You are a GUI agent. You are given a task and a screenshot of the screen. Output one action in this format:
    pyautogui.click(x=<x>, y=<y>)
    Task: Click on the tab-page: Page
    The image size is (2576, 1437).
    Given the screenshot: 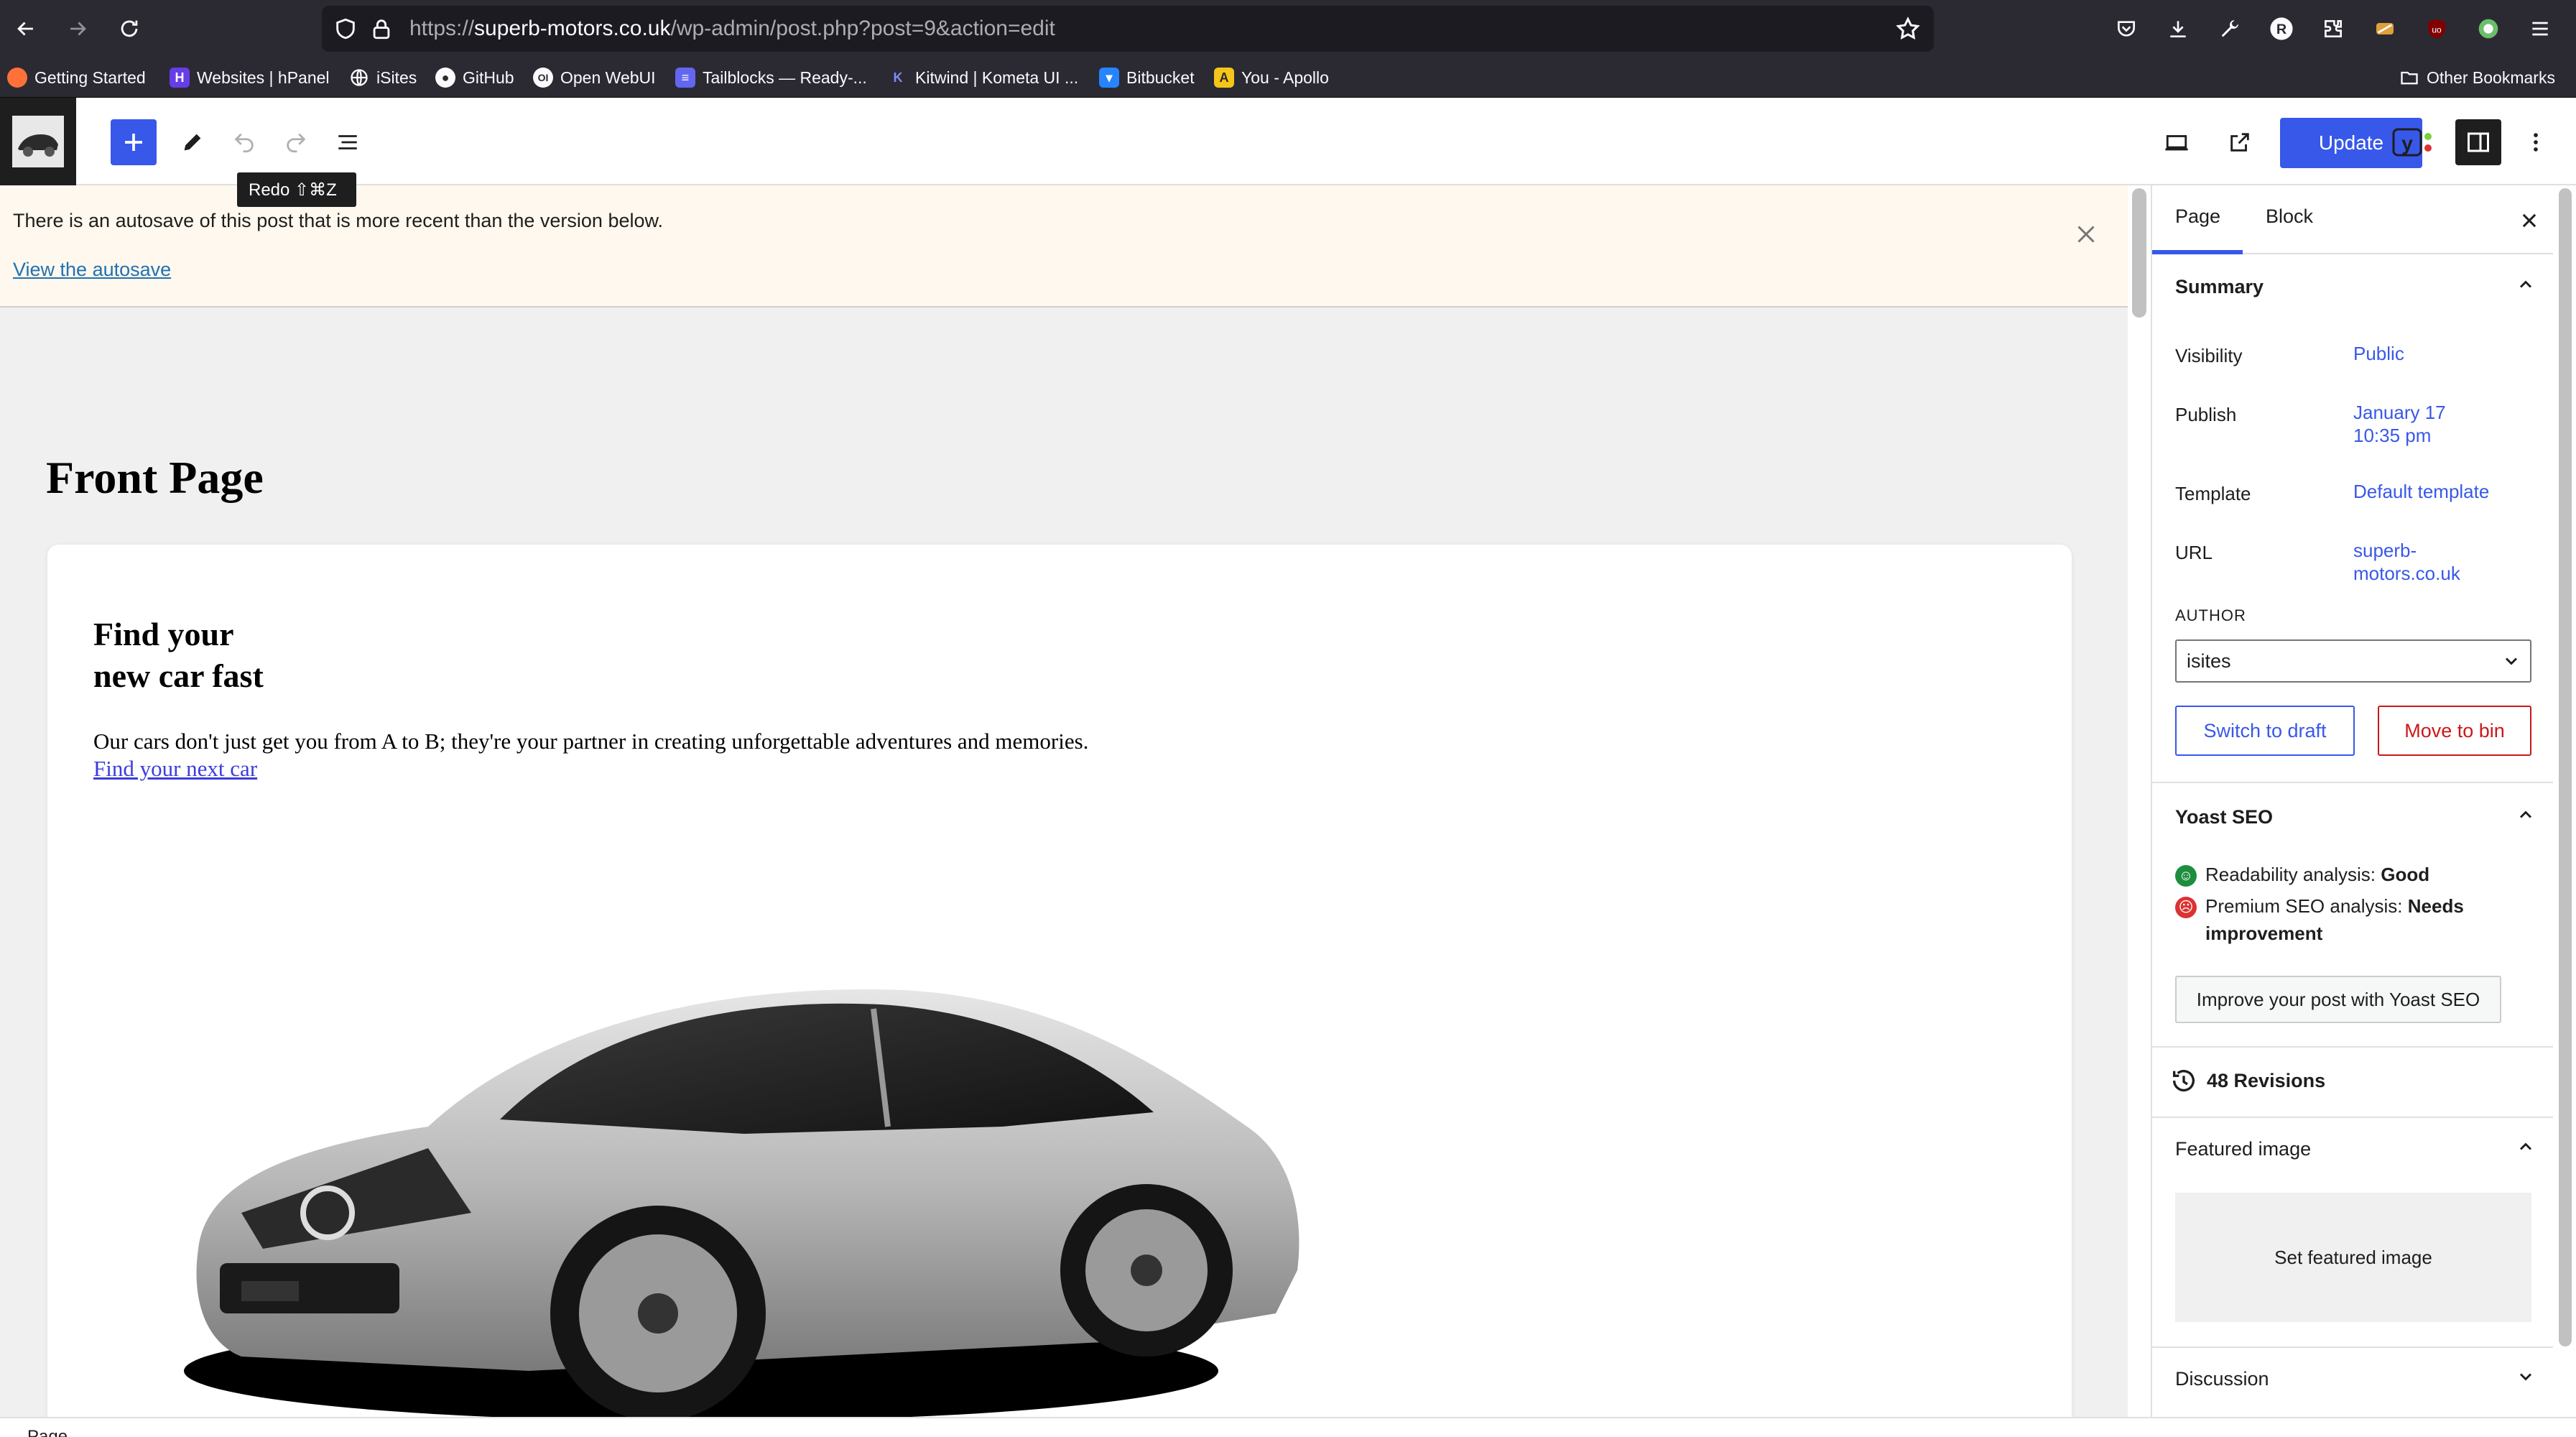 What is the action you would take?
    pyautogui.click(x=2197, y=216)
    